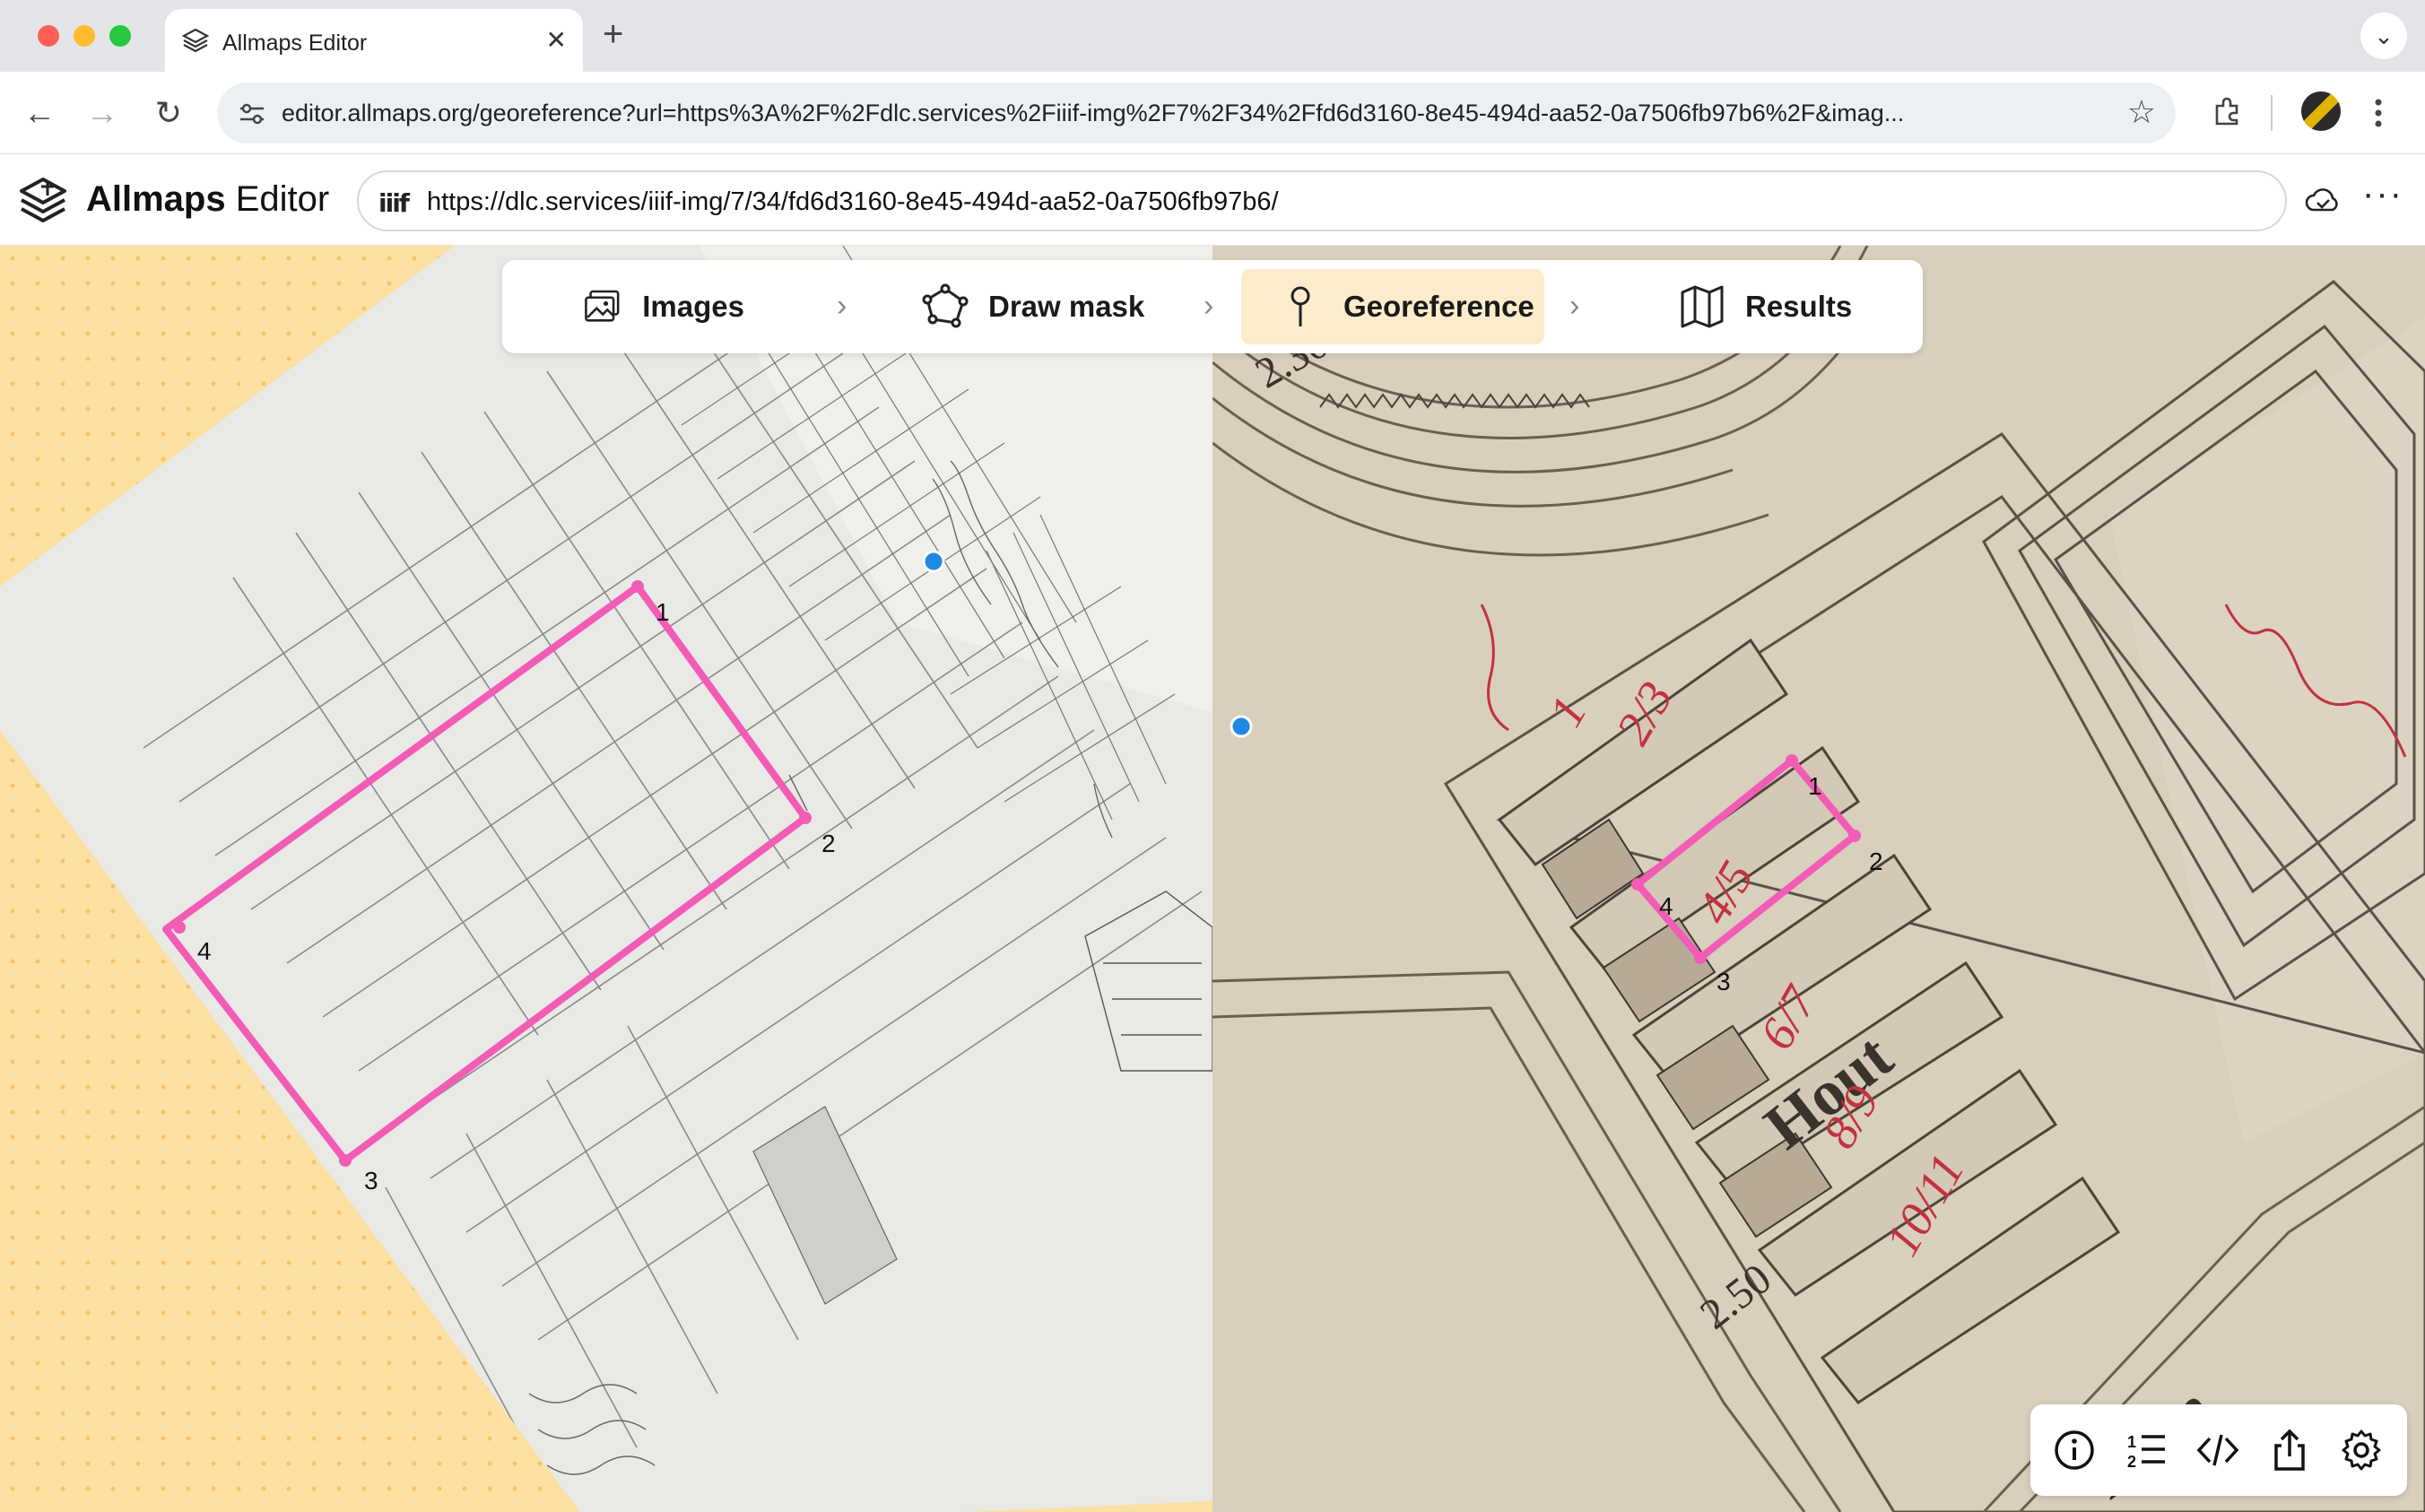 The image size is (2425, 1512). Describe the element at coordinates (2228, 111) in the screenshot. I see `extensions-puzzle-icon` at that location.